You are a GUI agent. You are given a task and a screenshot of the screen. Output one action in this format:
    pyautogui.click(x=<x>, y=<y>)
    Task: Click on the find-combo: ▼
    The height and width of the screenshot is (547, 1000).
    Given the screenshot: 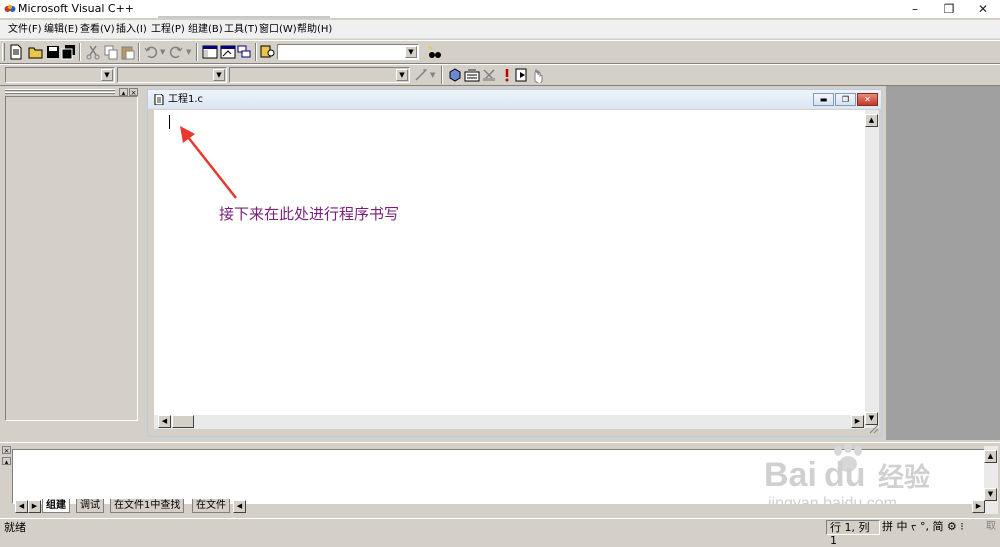 What is the action you would take?
    pyautogui.click(x=348, y=52)
    